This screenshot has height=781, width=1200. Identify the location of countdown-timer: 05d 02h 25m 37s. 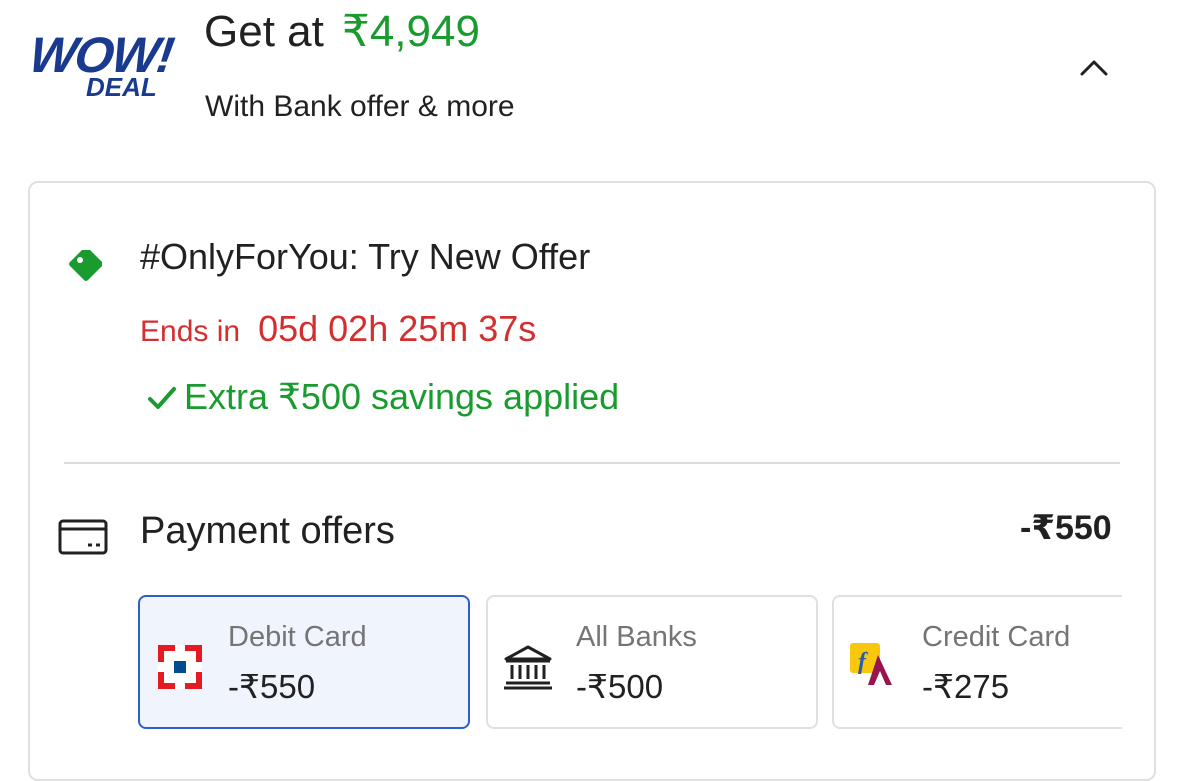
(397, 328).